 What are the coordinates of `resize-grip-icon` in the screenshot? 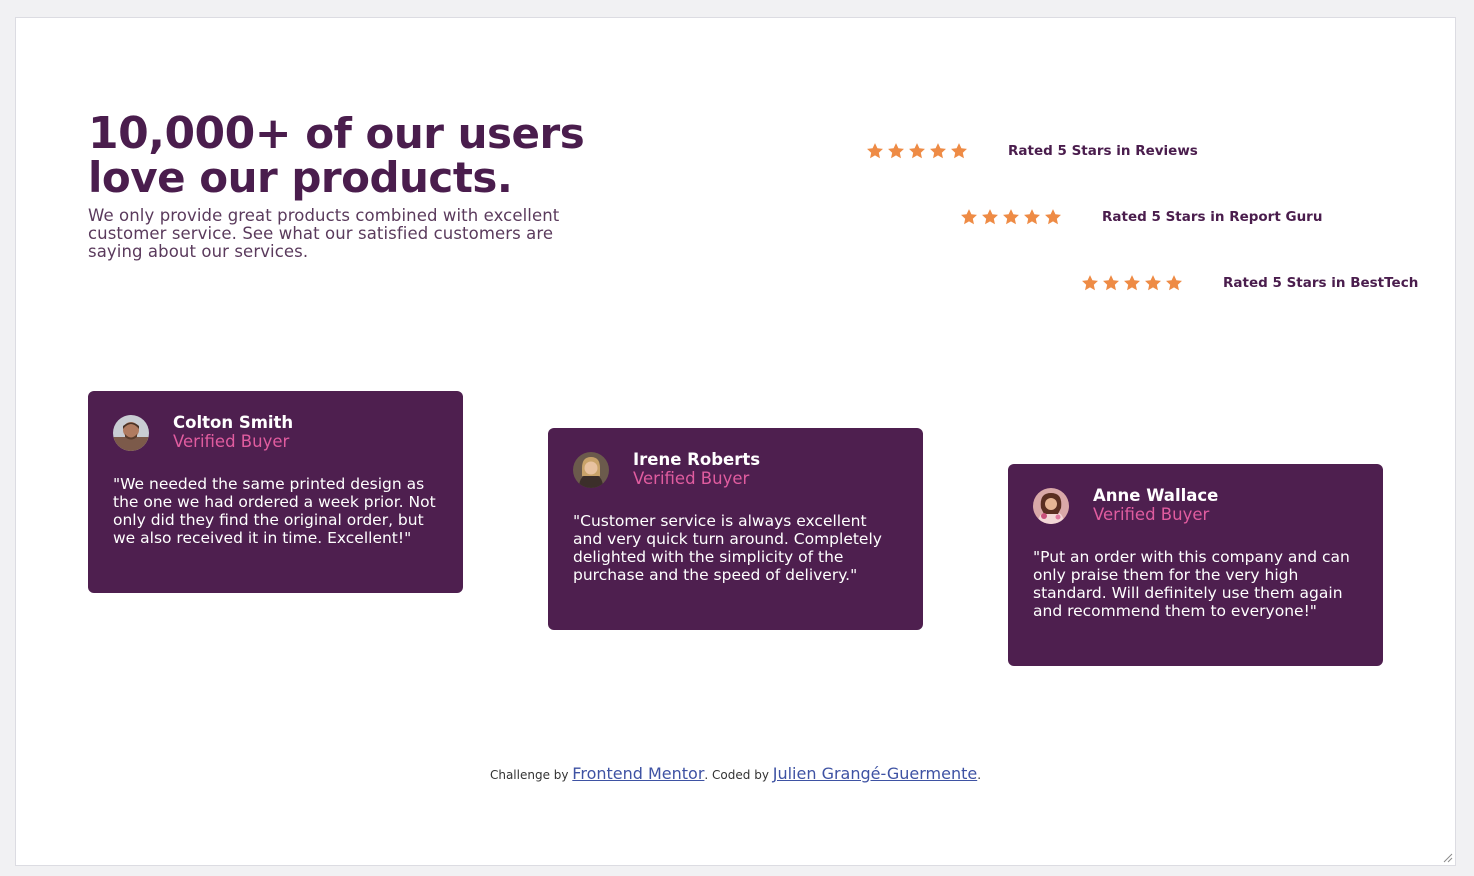 It's located at (1447, 857).